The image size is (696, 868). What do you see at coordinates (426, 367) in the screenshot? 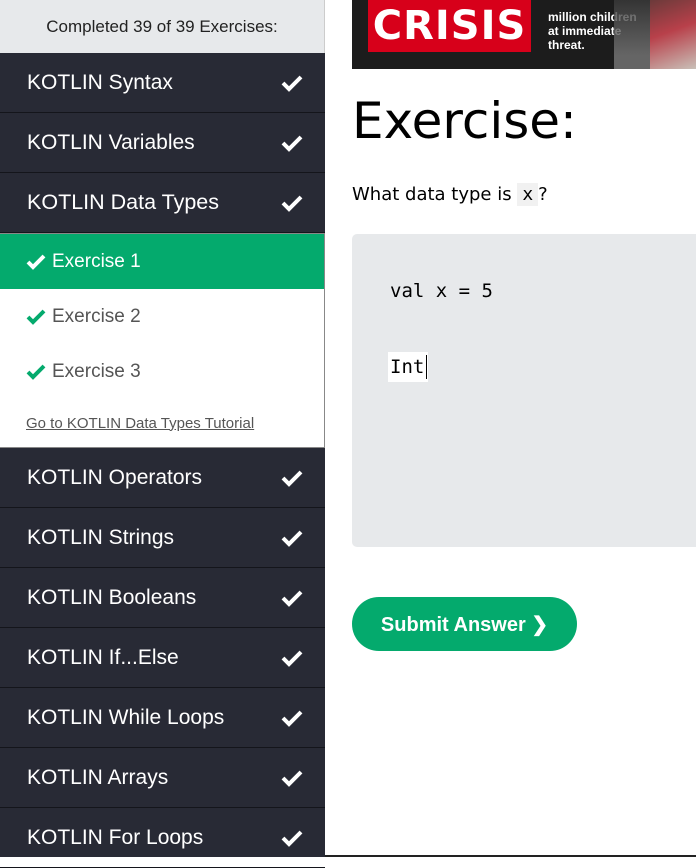
I see `text-caret` at bounding box center [426, 367].